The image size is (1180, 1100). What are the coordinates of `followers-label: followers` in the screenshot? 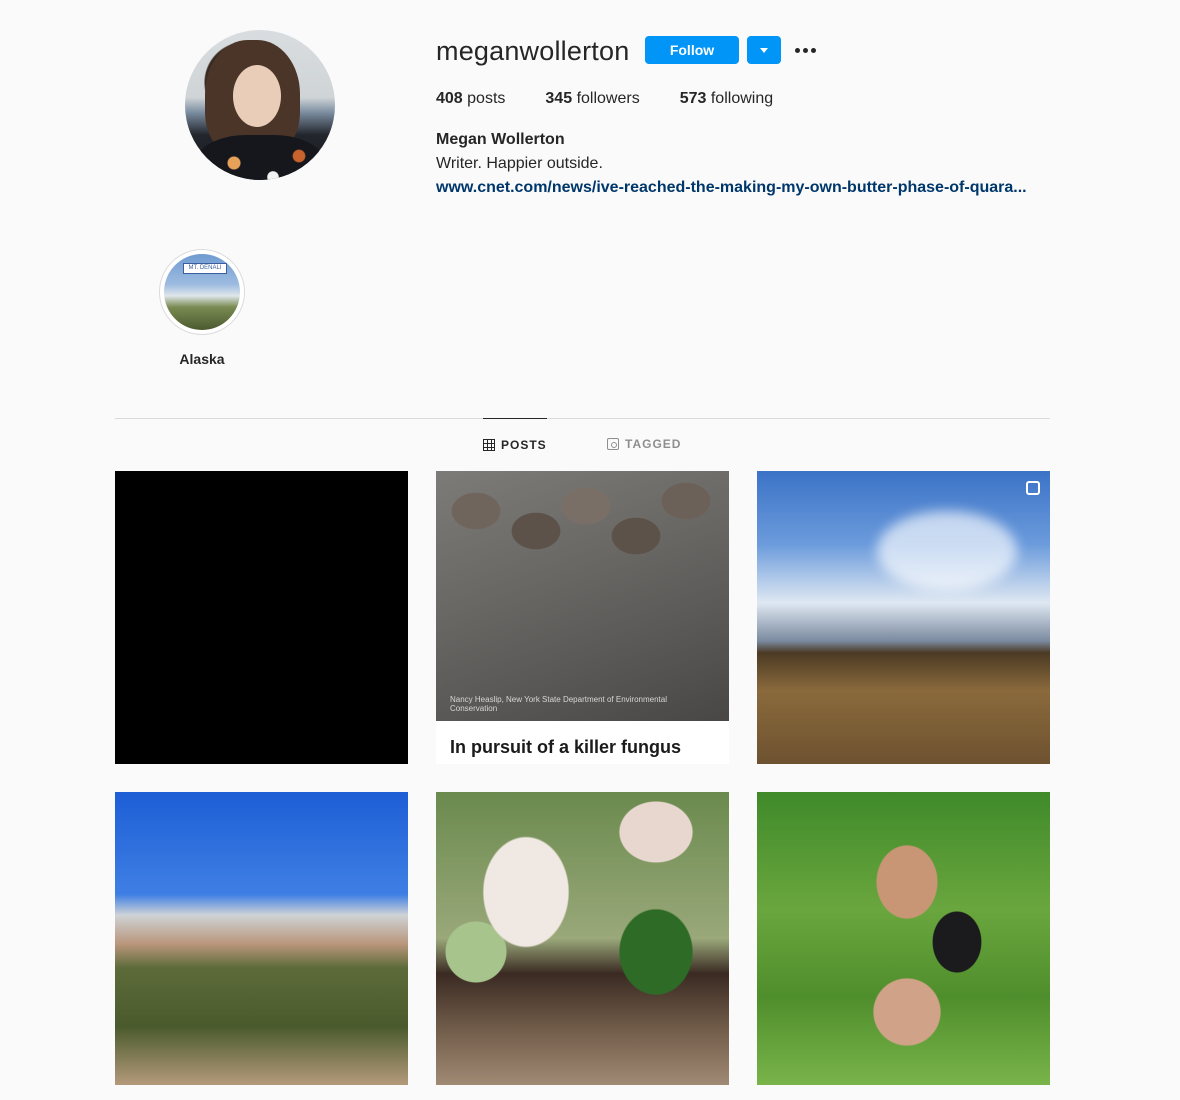 It's located at (608, 98).